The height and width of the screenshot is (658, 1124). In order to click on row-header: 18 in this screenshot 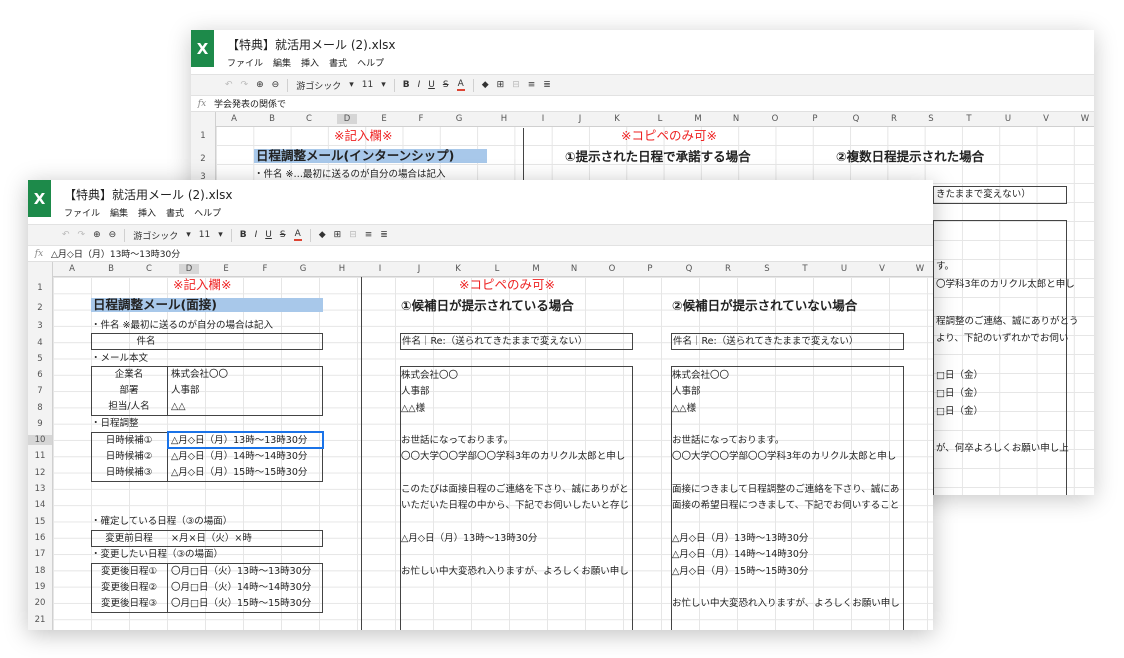, I will do `click(40, 571)`.